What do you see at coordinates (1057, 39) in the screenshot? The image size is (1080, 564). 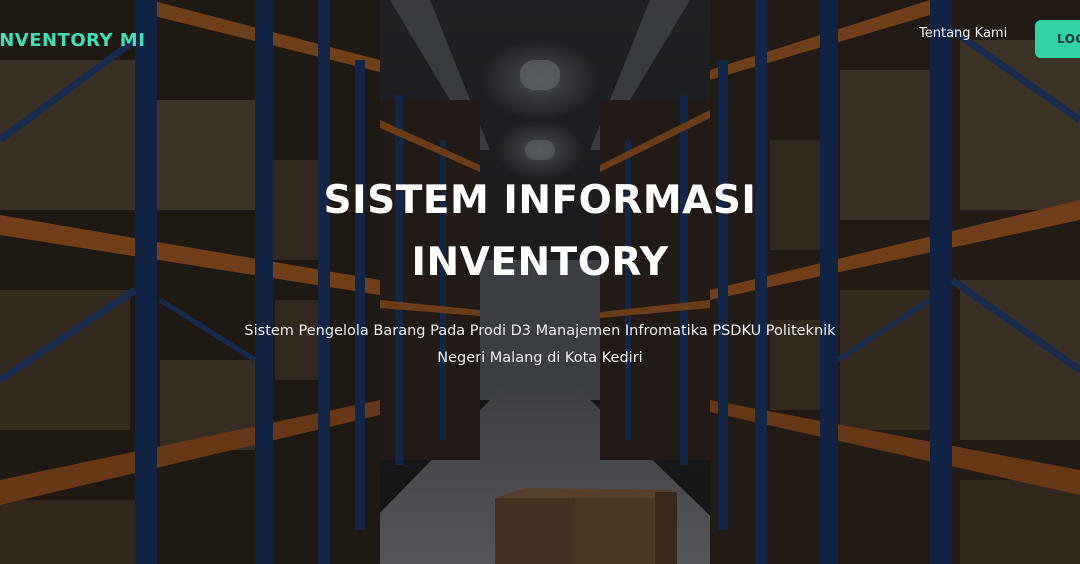 I see `login-button: LOGIN` at bounding box center [1057, 39].